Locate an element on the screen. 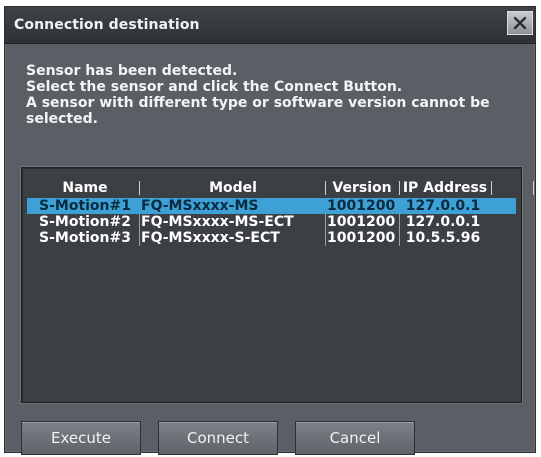 This screenshot has width=541, height=457. message-line: Sensor has been detected. is located at coordinates (132, 71).